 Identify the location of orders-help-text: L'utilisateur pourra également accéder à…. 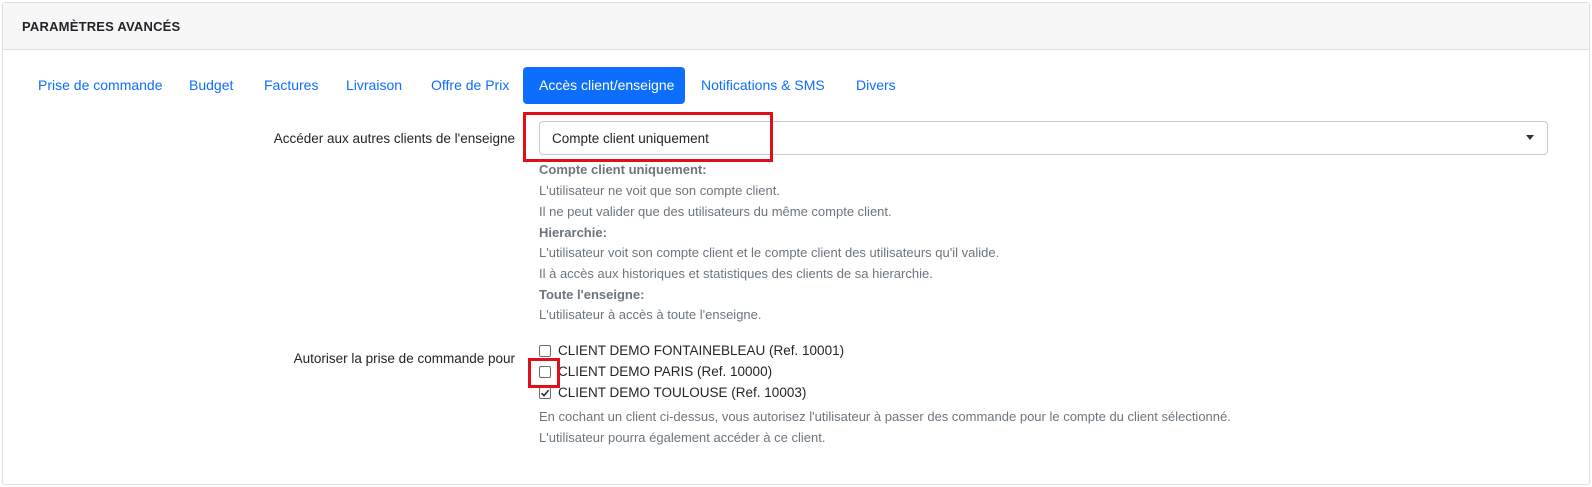
(682, 437).